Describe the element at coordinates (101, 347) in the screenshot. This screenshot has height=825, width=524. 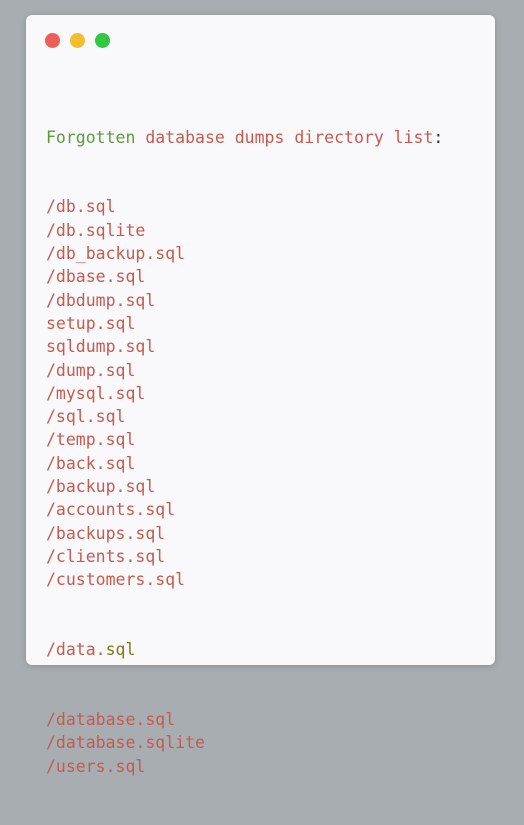
I see `file-line: sqldump.sql` at that location.